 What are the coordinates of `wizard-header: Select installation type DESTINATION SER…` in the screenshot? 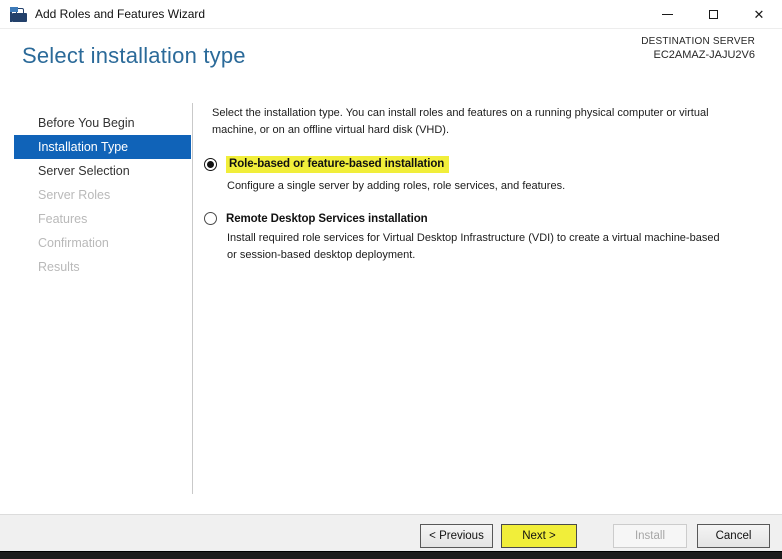 It's located at (391, 64).